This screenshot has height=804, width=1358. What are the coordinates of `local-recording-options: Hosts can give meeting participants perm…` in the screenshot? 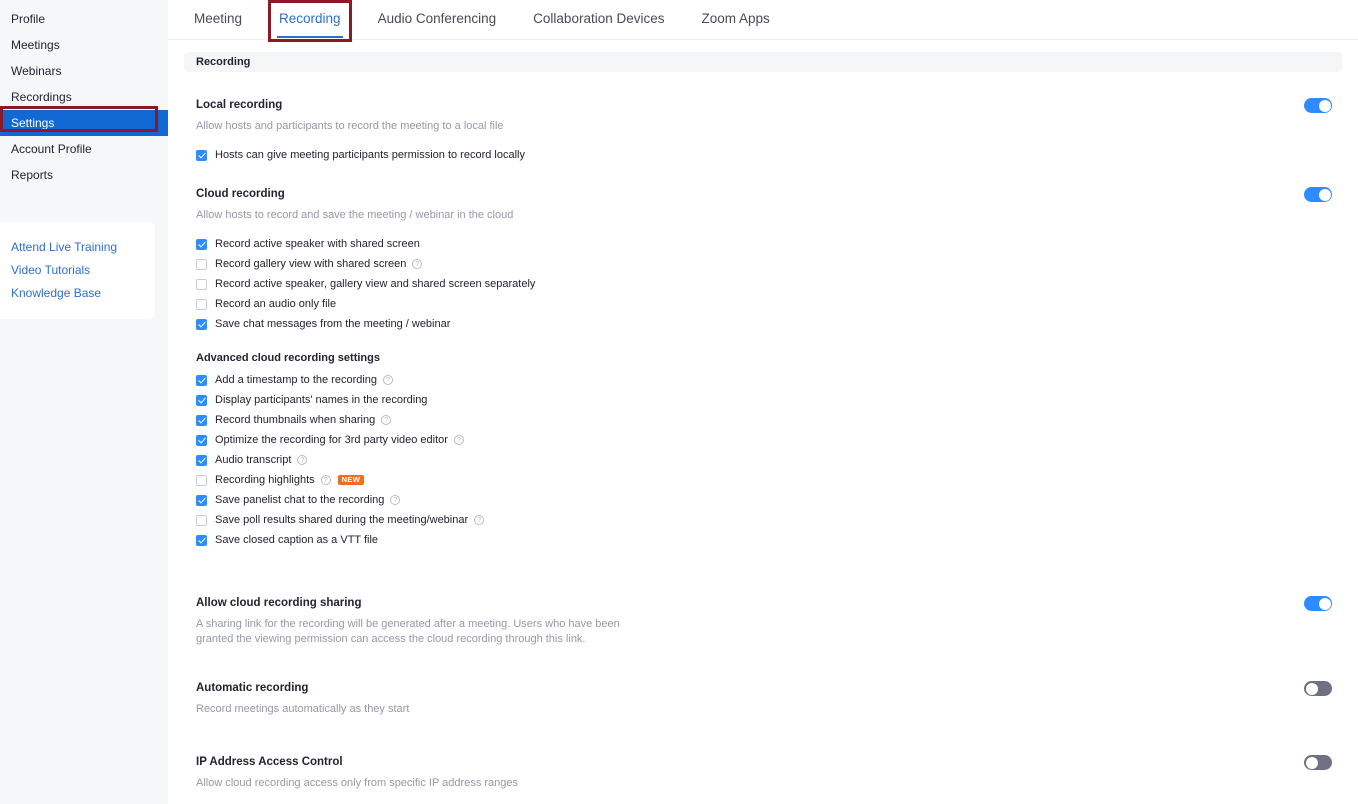 It's located at (741, 155).